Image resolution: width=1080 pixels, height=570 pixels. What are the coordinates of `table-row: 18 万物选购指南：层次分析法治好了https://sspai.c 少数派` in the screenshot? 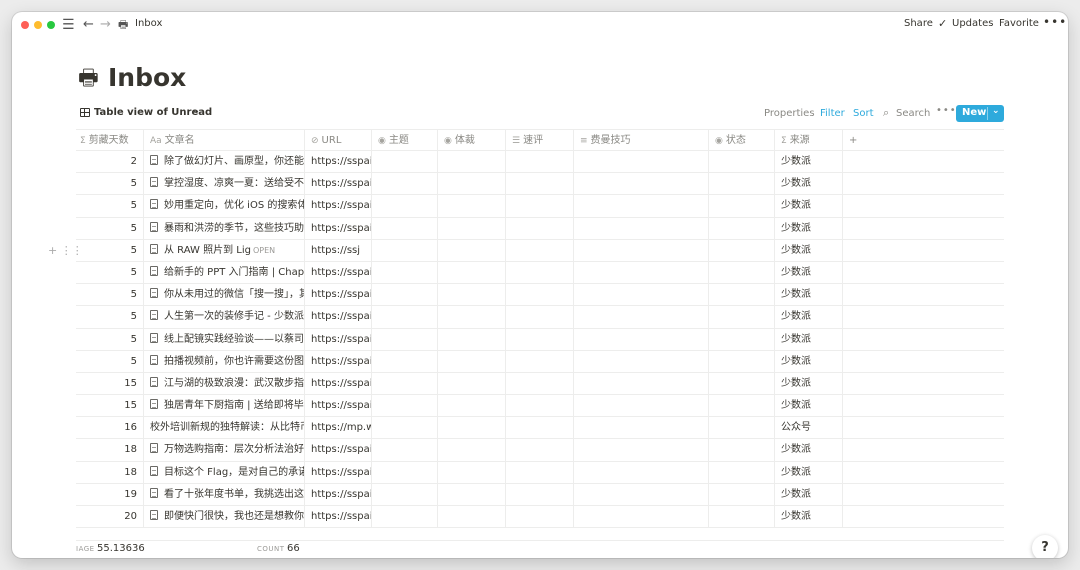 It's located at (540, 450).